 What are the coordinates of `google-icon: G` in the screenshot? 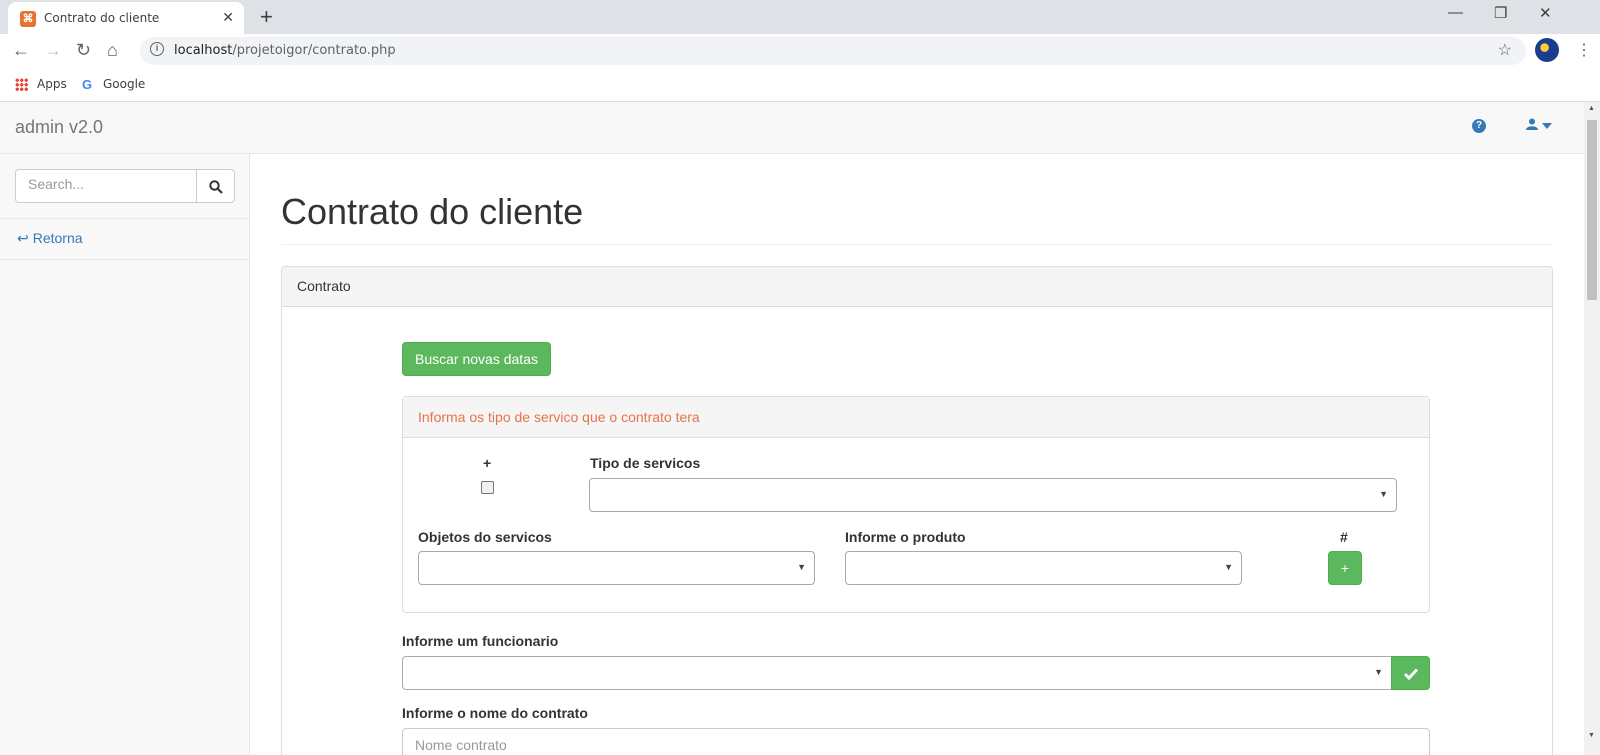 It's located at (87, 84).